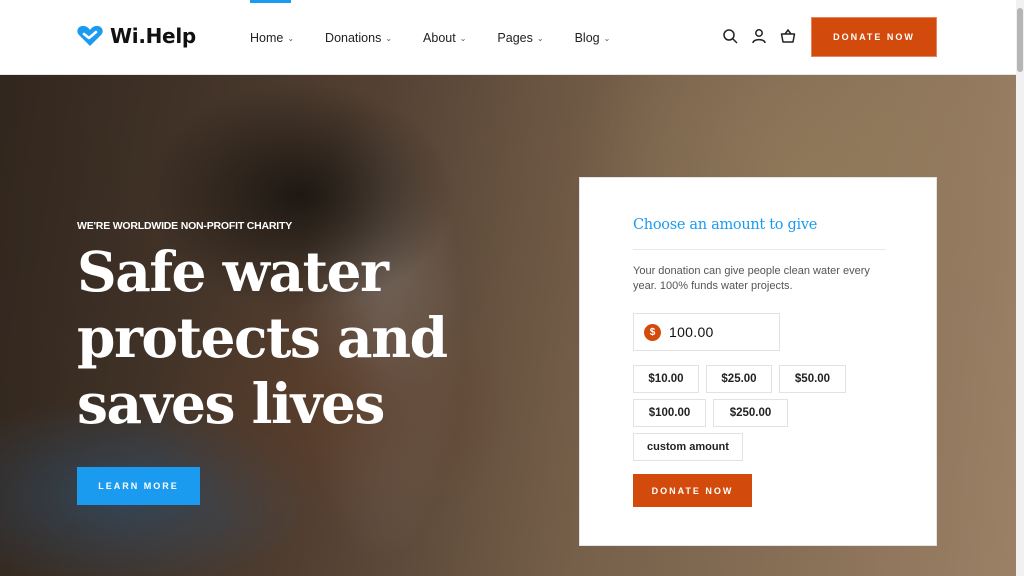 This screenshot has height=576, width=1024. What do you see at coordinates (515, 37) in the screenshot?
I see `nav-label: Pages` at bounding box center [515, 37].